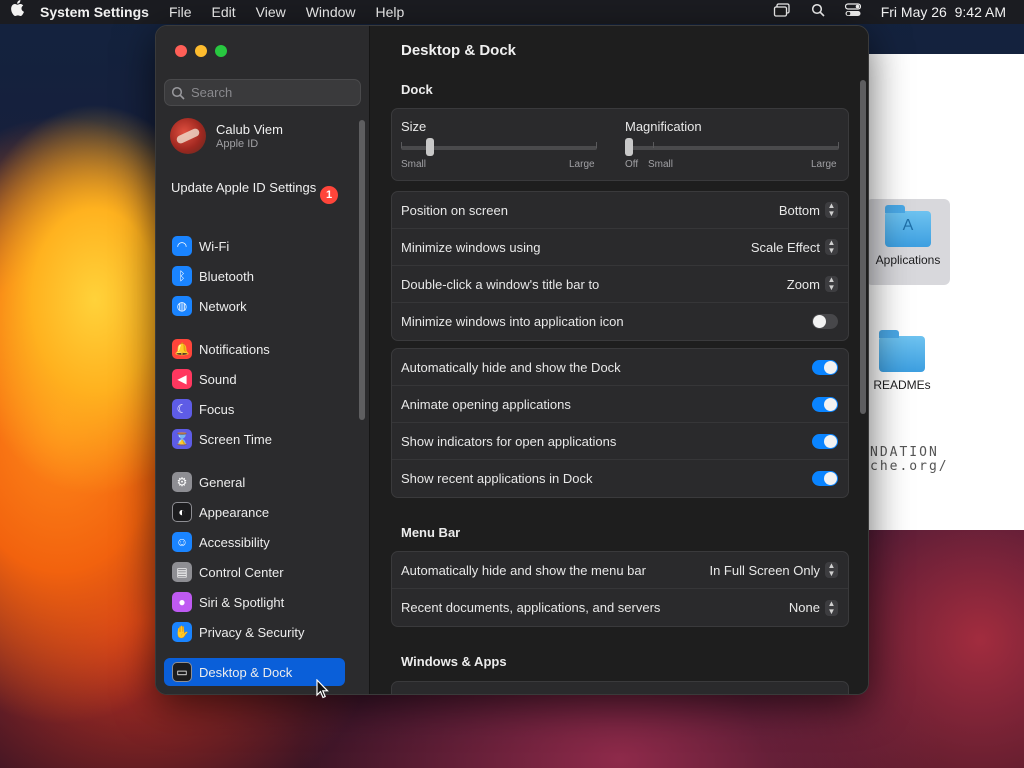 This screenshot has height=768, width=1024. I want to click on setting-row: Minimize windows into application icon, so click(620, 321).